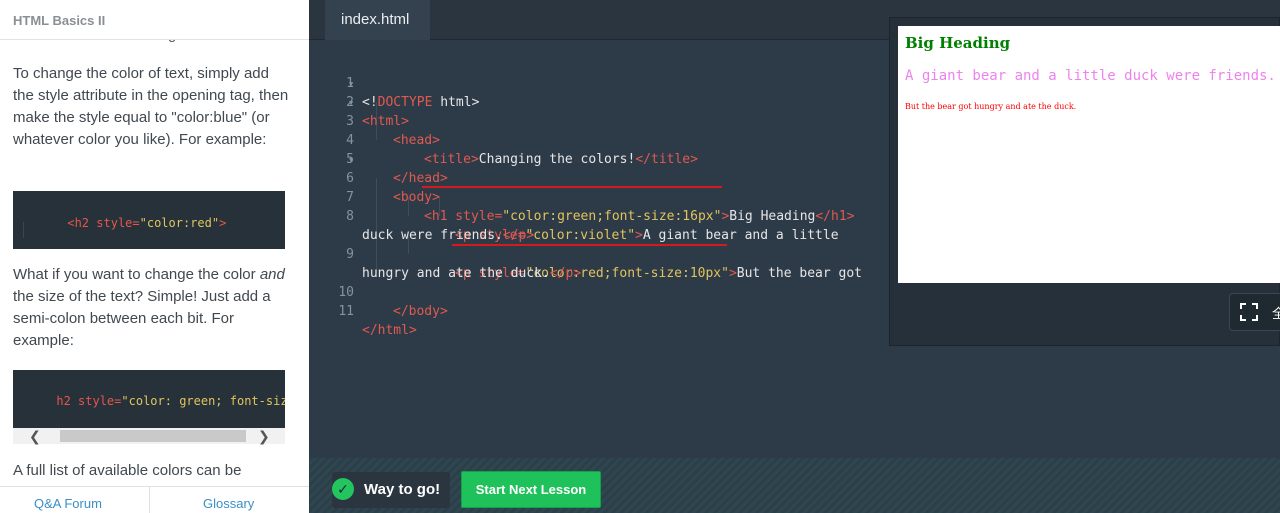 The height and width of the screenshot is (513, 1280). What do you see at coordinates (402, 489) in the screenshot?
I see `success-message: Way to go!` at bounding box center [402, 489].